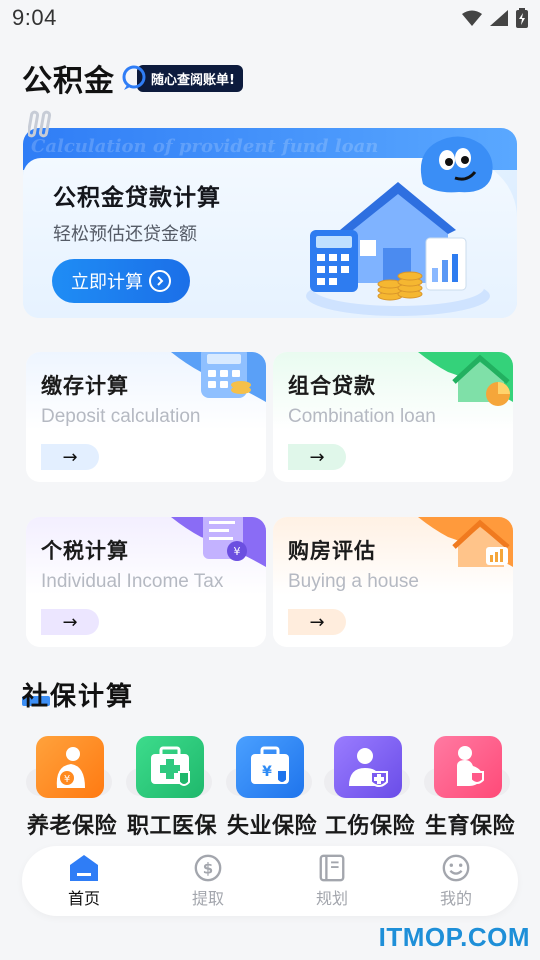  I want to click on banner-bg-text: Calculation of provident fund loan, so click(205, 146).